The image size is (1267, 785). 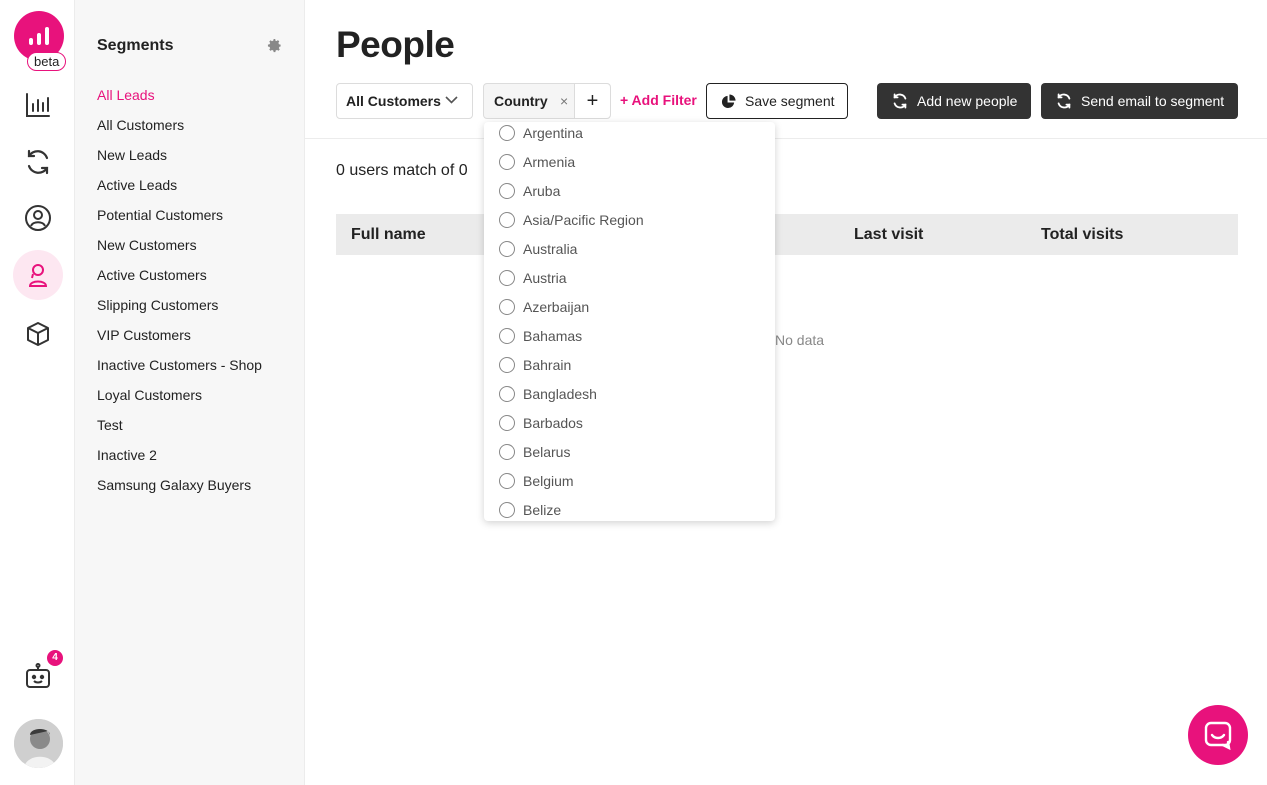 What do you see at coordinates (629, 335) in the screenshot?
I see `country-option: Bahamas` at bounding box center [629, 335].